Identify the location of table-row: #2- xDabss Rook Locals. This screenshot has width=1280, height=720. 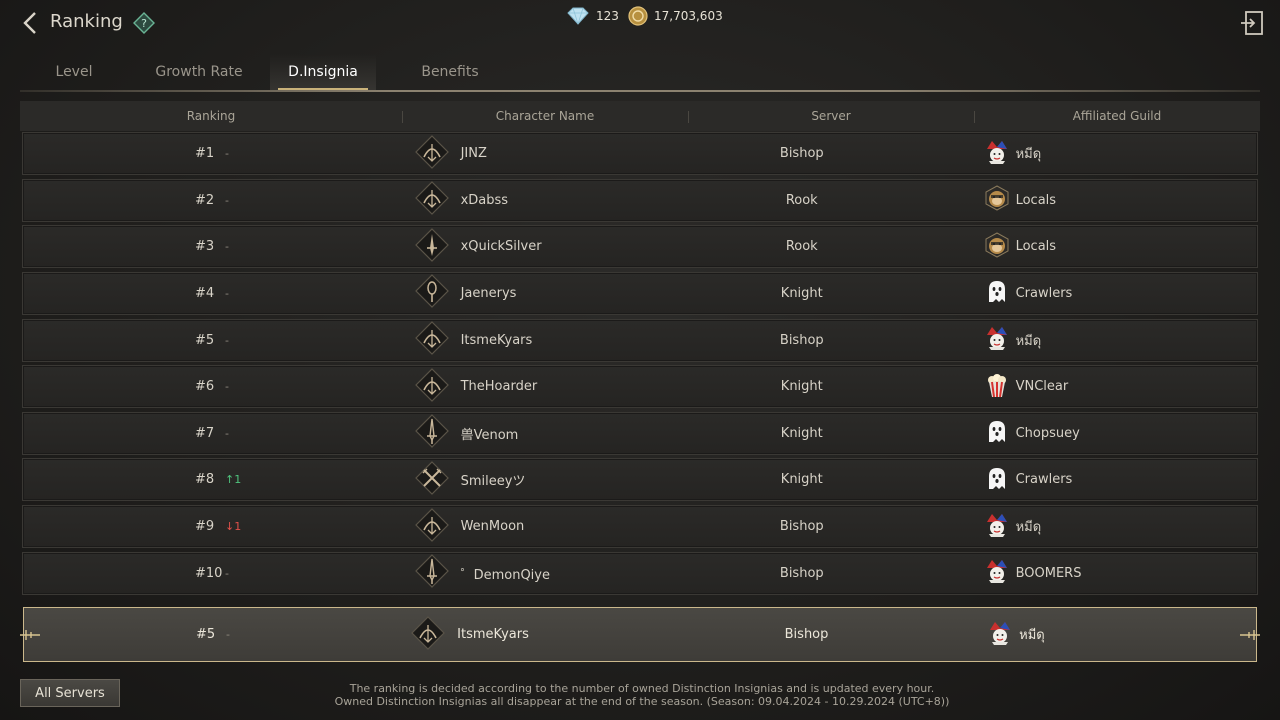
(640, 200).